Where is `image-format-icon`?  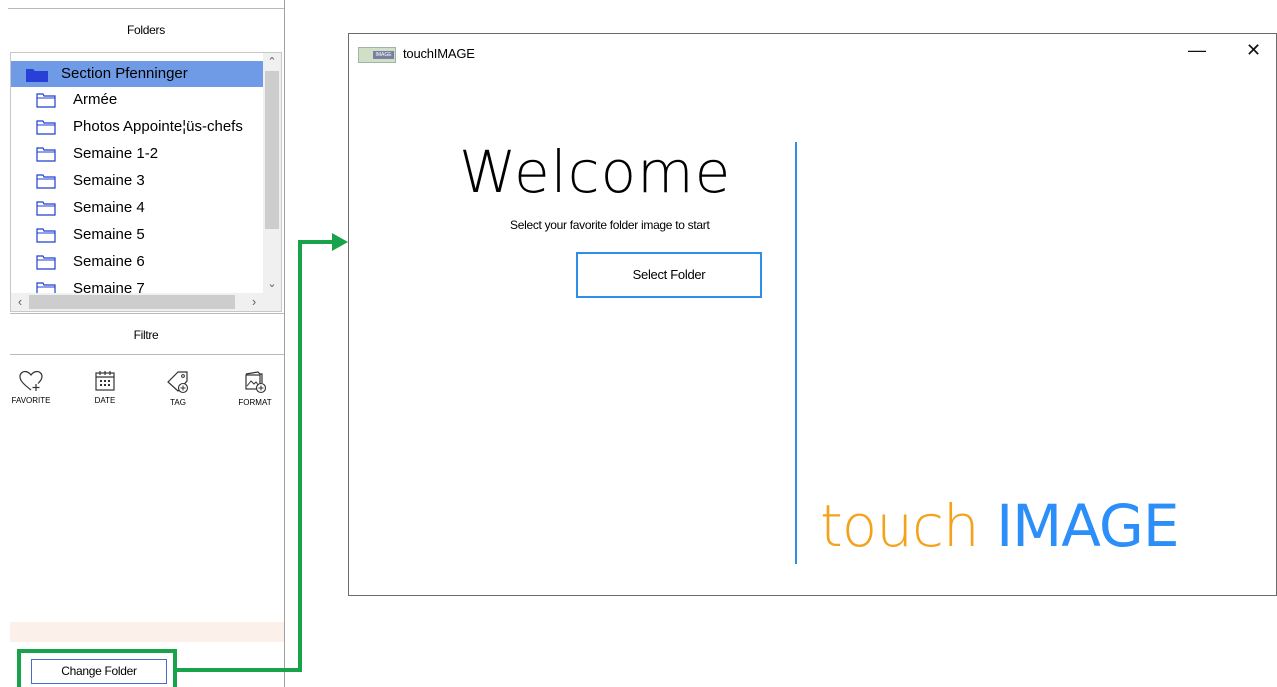 image-format-icon is located at coordinates (256, 382).